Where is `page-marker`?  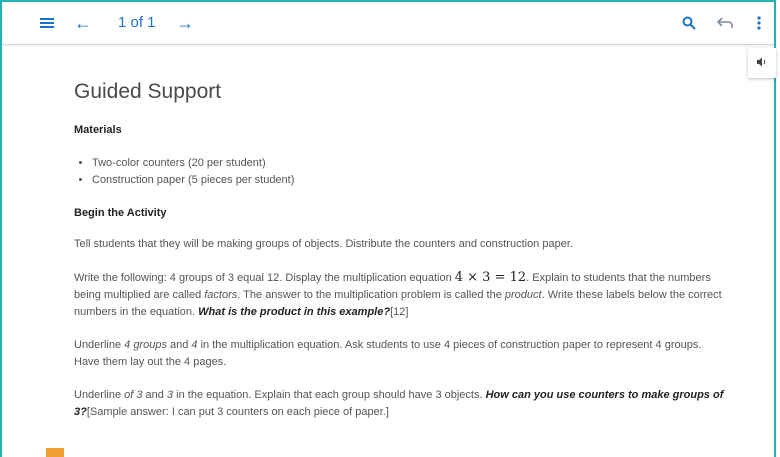 page-marker is located at coordinates (55, 452).